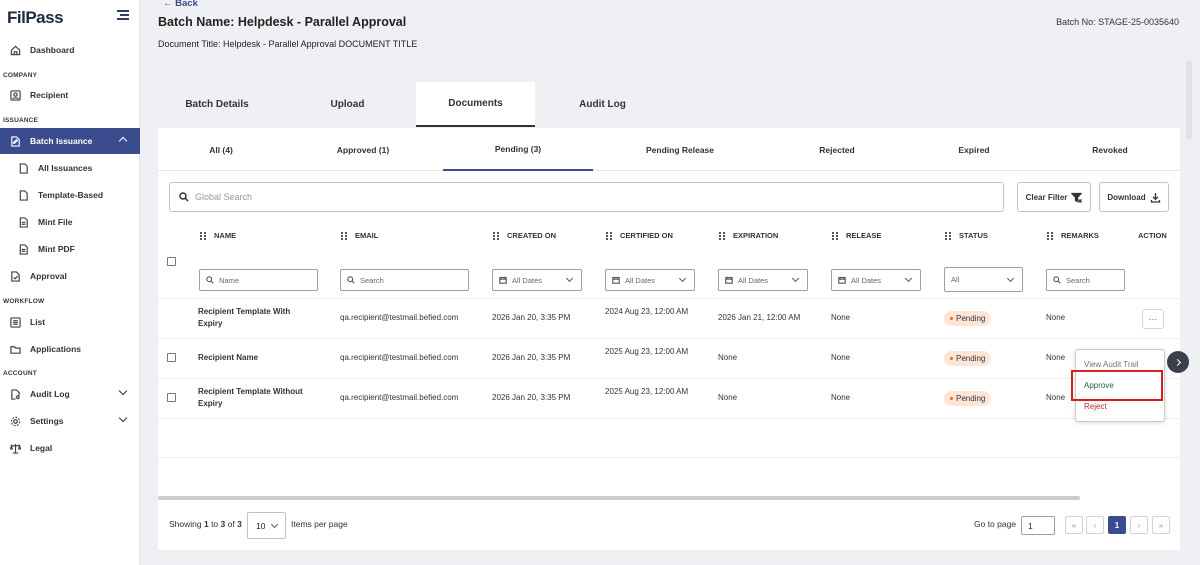 This screenshot has width=1200, height=565. I want to click on row-2-name: Recipient Name, so click(228, 358).